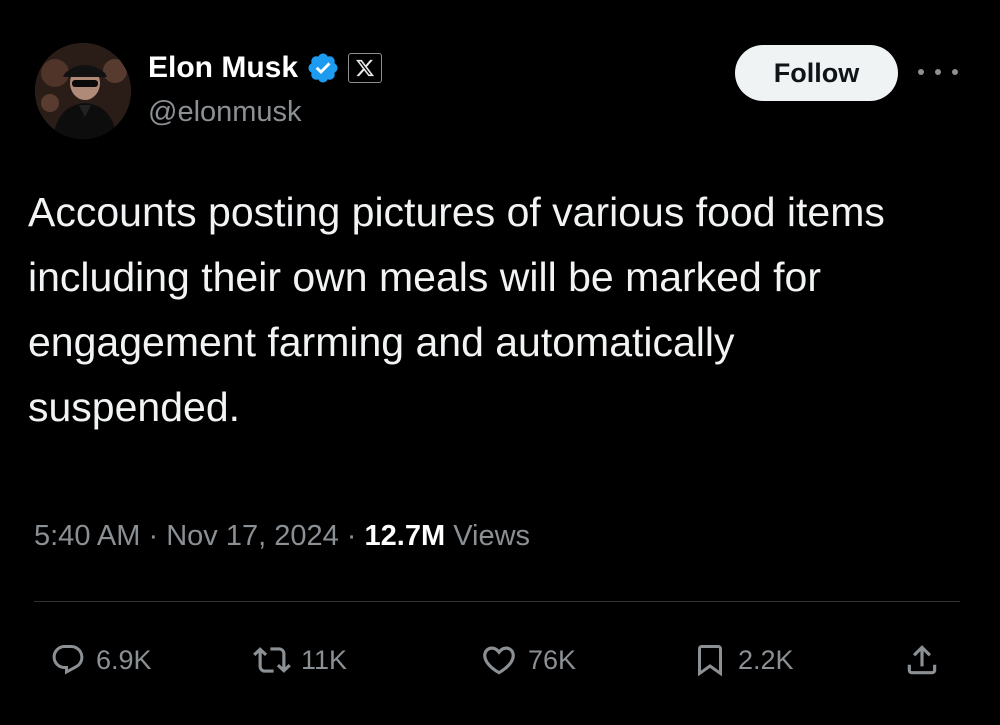 Image resolution: width=1000 pixels, height=725 pixels. Describe the element at coordinates (766, 659) in the screenshot. I see `bookmark-count: 2.2K` at that location.